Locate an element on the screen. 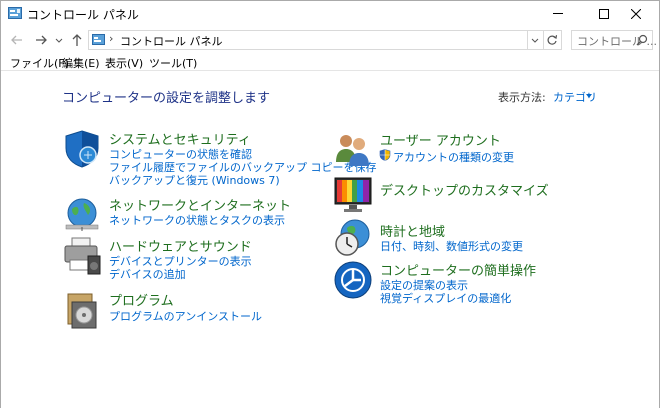 This screenshot has width=660, height=408. category-hardware-sound: ハードウェアとサウンド デバイスとプリンターの表示 デバイスの追加 is located at coordinates (192, 259).